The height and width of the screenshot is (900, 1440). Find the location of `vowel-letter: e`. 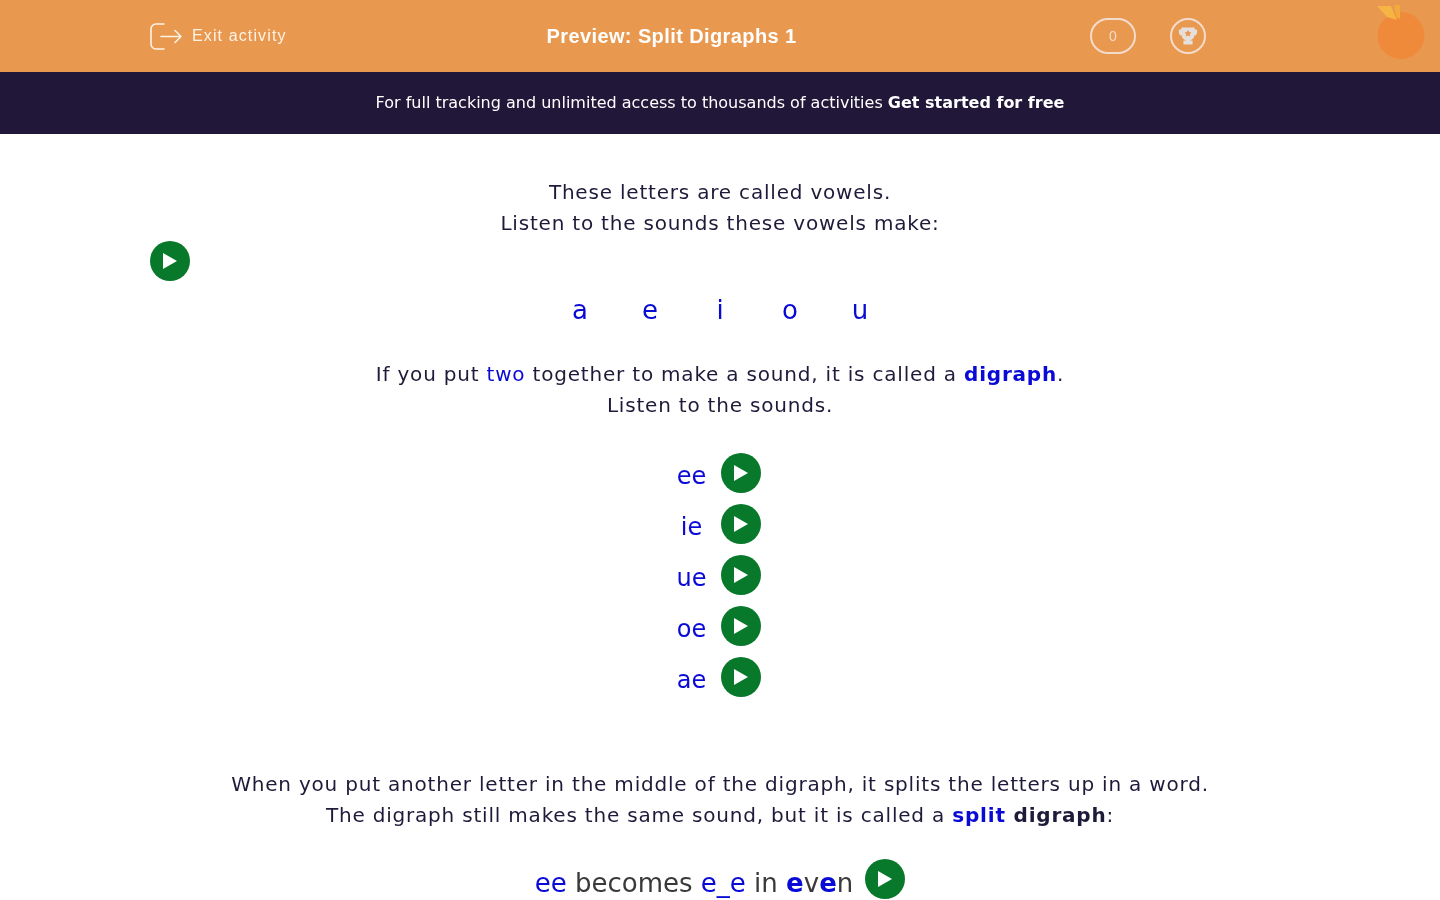

vowel-letter: e is located at coordinates (650, 310).